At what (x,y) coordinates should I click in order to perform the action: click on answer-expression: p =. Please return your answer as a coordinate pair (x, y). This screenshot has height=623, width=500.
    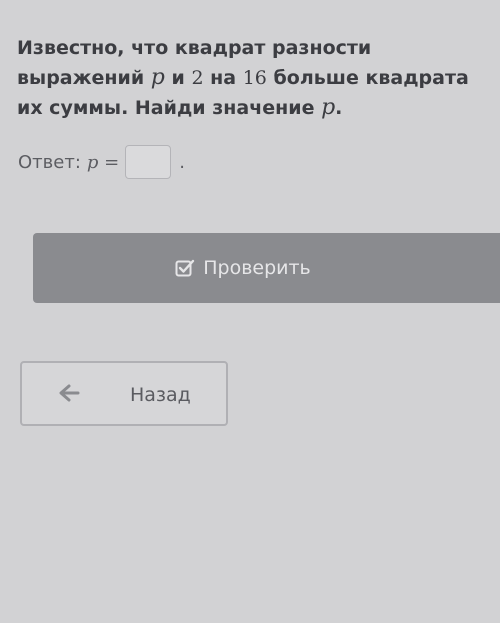
    Looking at the image, I should click on (103, 162).